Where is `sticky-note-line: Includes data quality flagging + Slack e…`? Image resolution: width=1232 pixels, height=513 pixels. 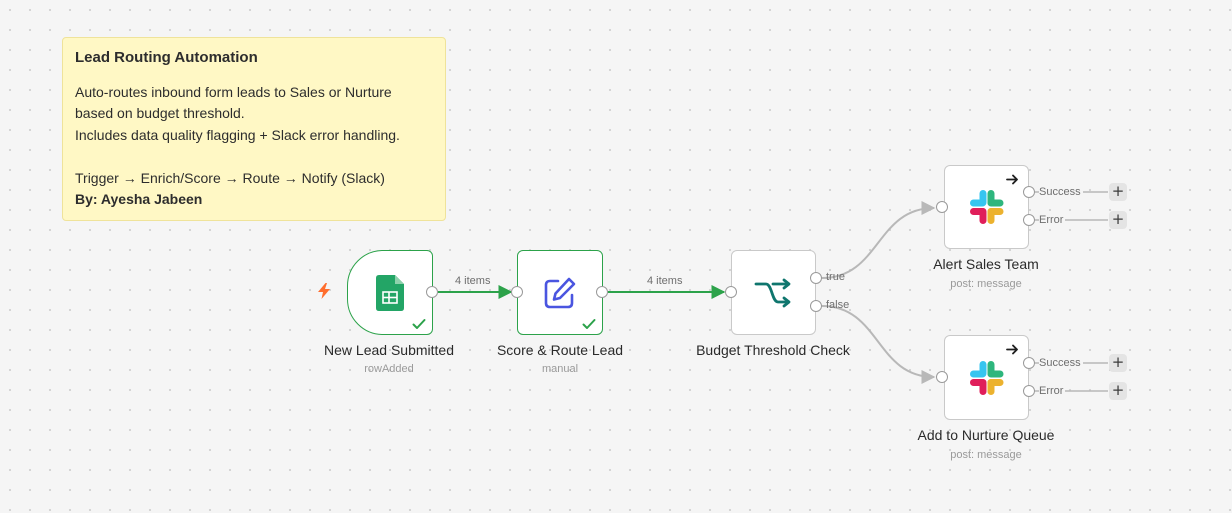 sticky-note-line: Includes data quality flagging + Slack e… is located at coordinates (237, 134).